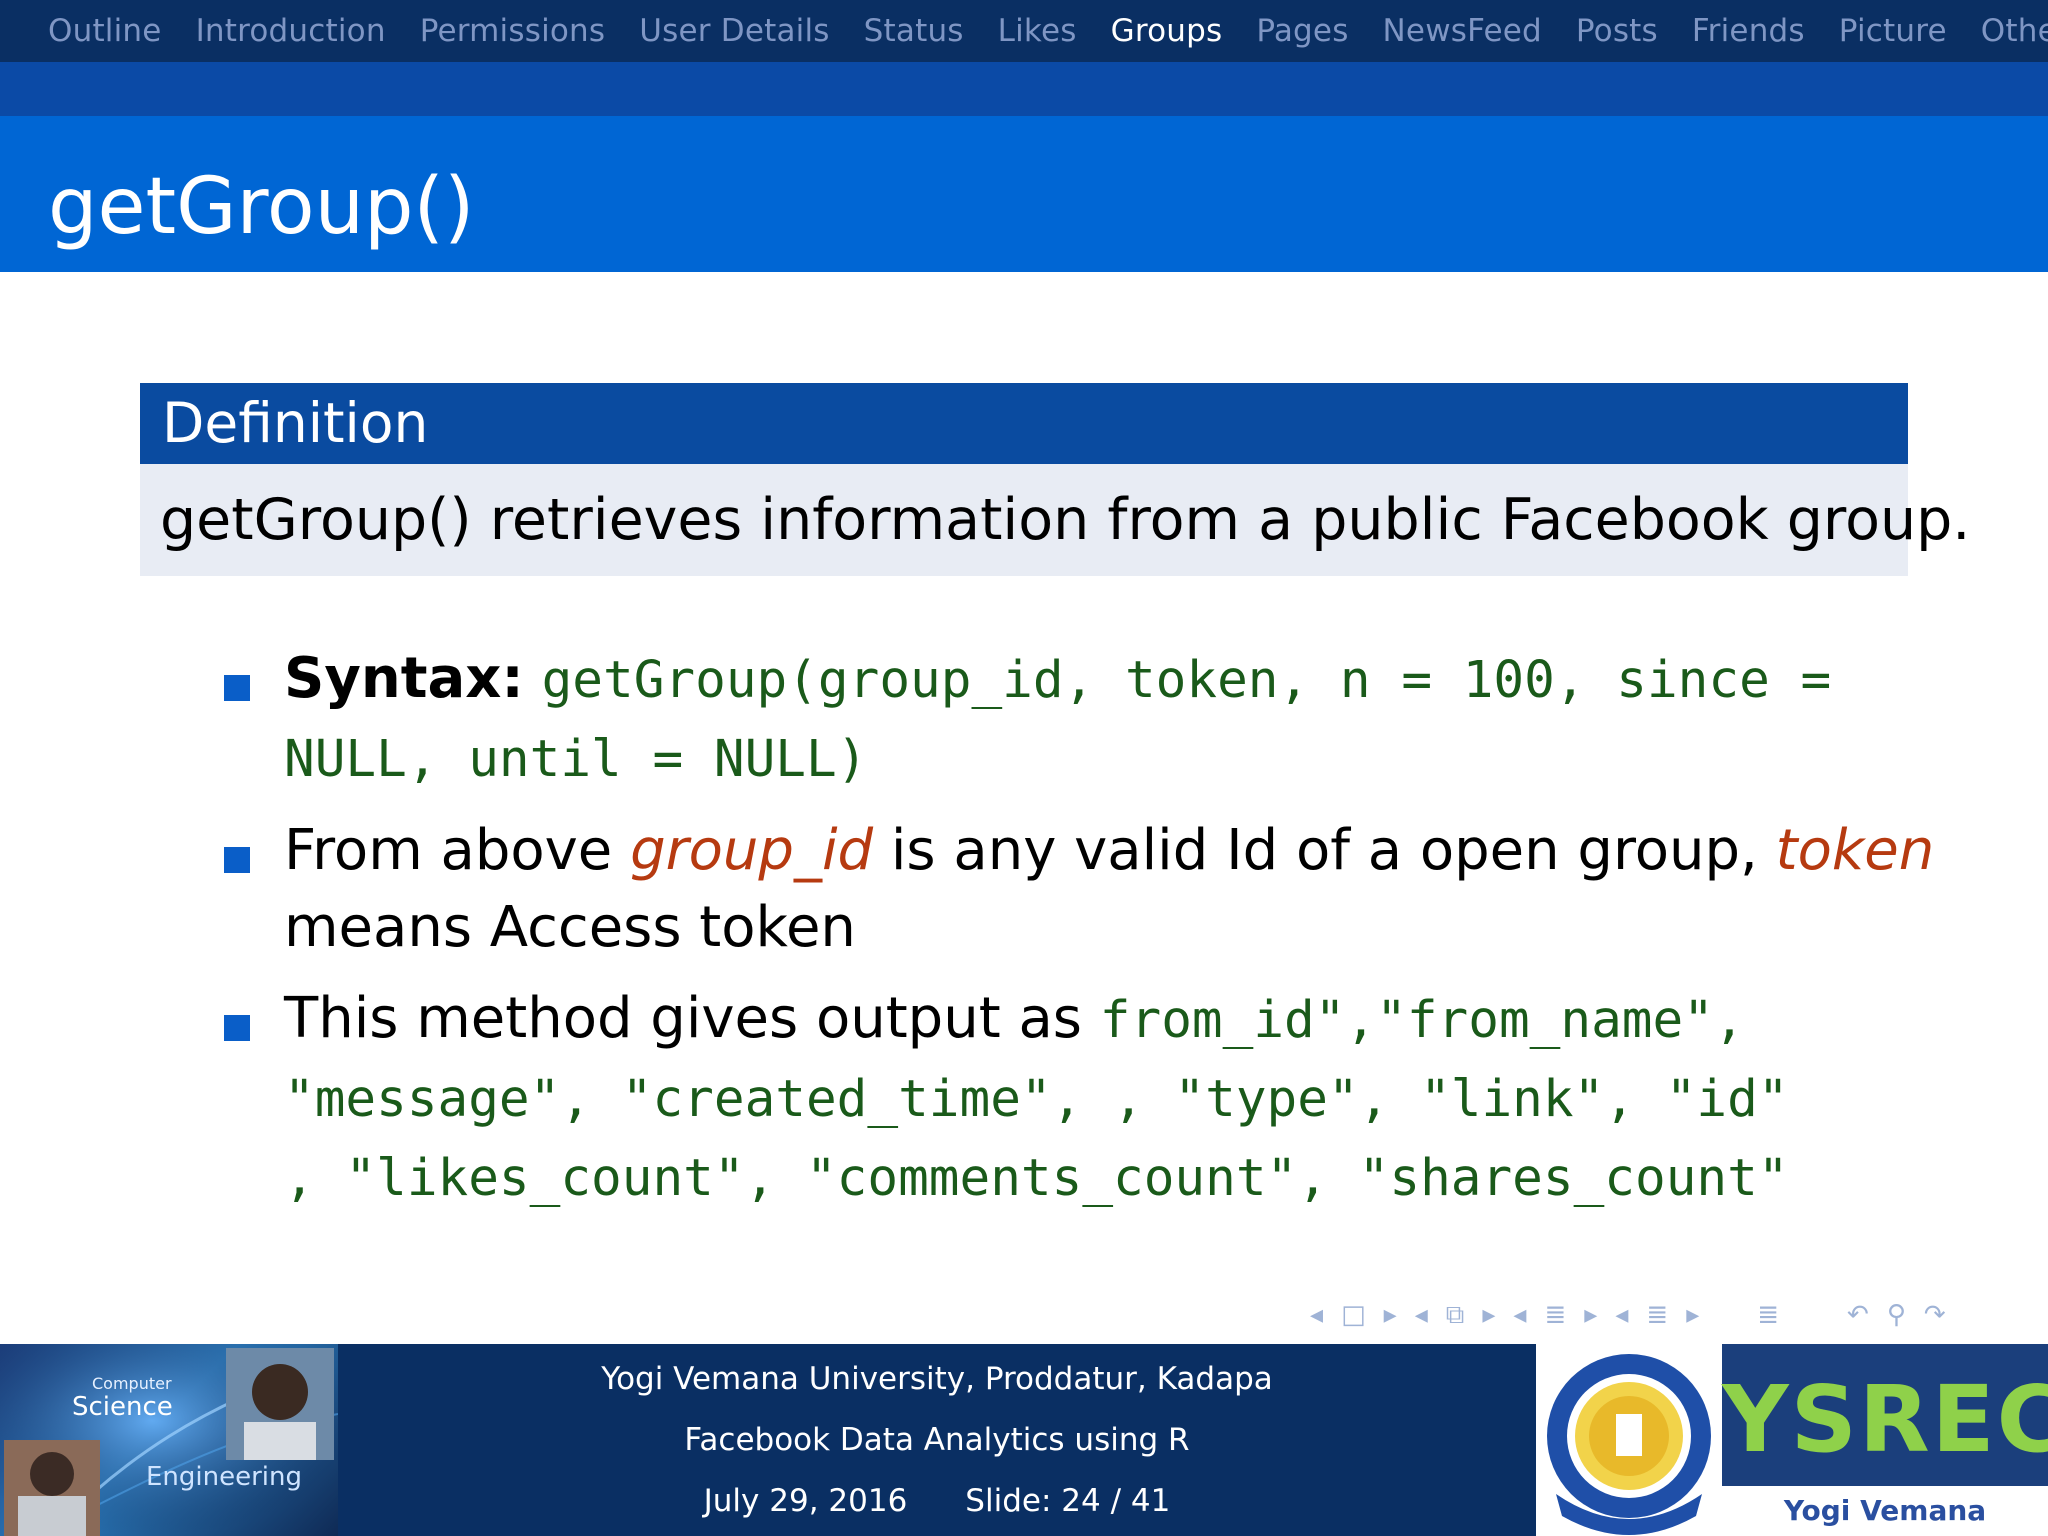  What do you see at coordinates (1024, 194) in the screenshot?
I see `frame-title-bar: getGroup()` at bounding box center [1024, 194].